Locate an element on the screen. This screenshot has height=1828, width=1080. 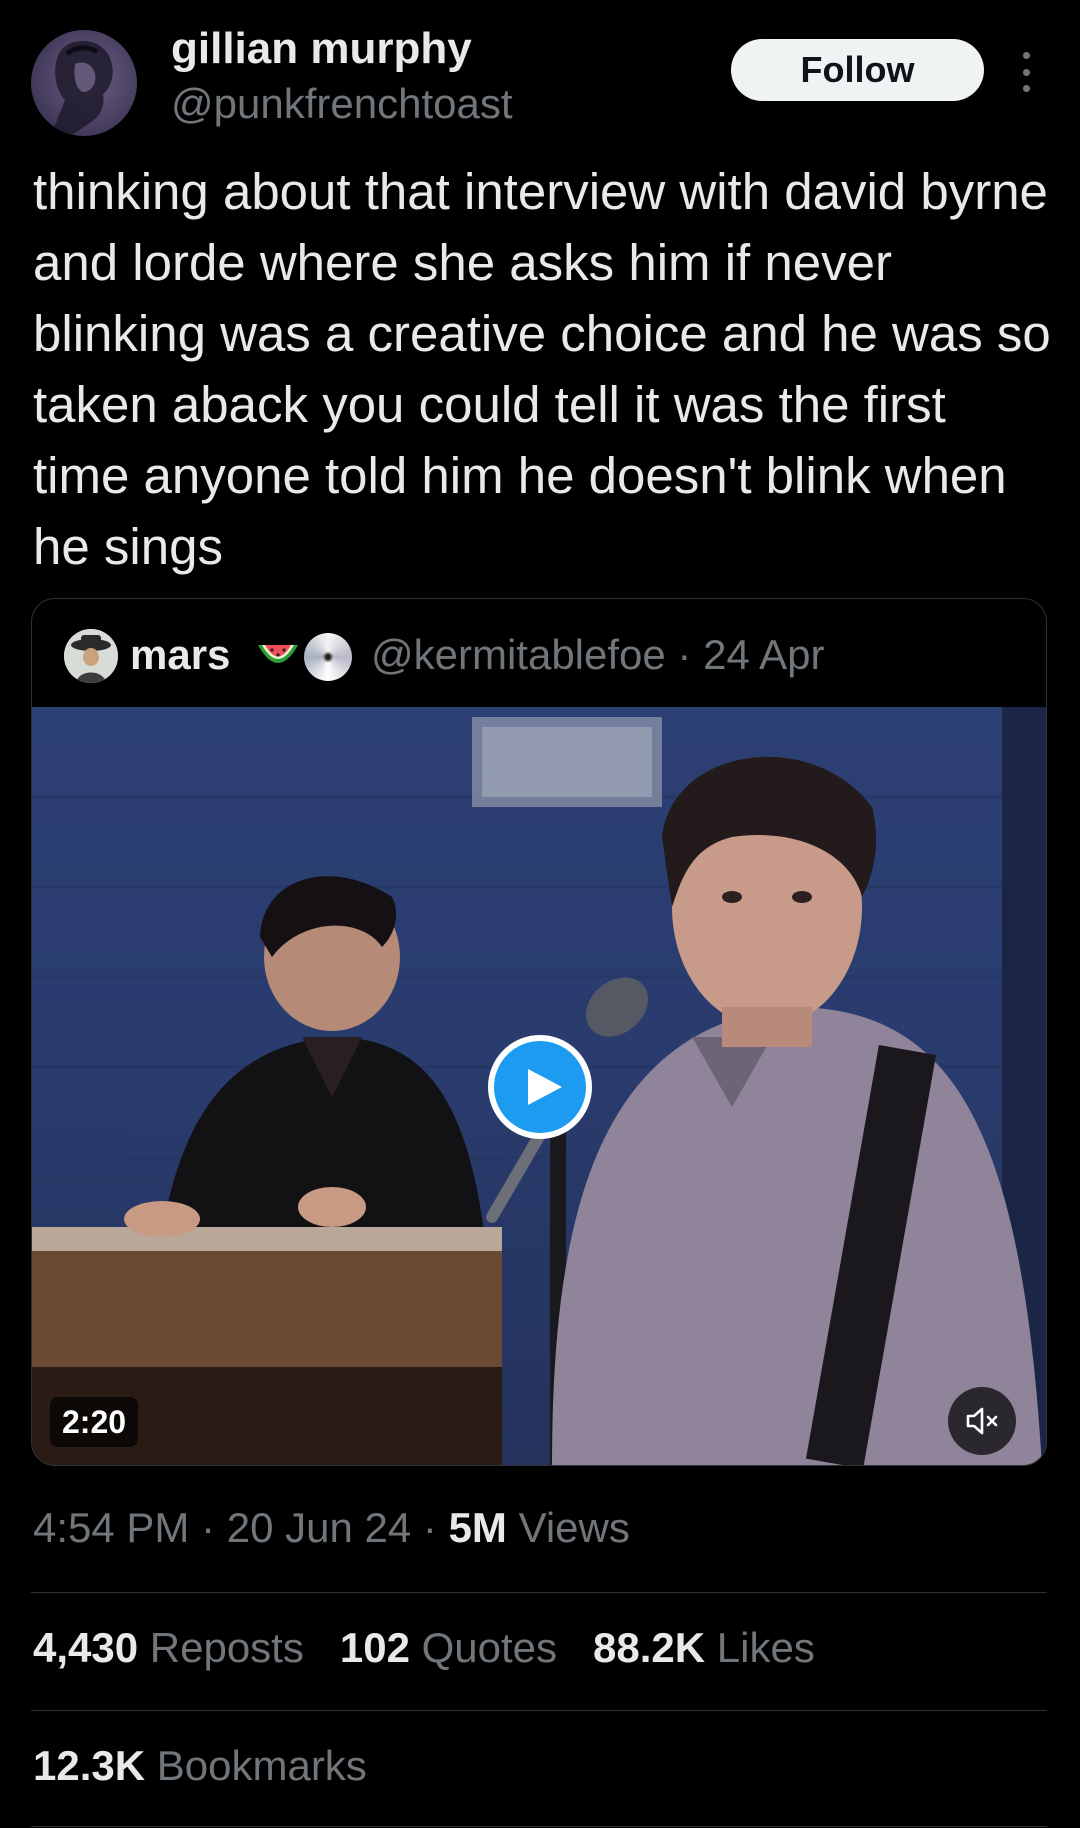
quoted-author-avatar is located at coordinates (91, 656).